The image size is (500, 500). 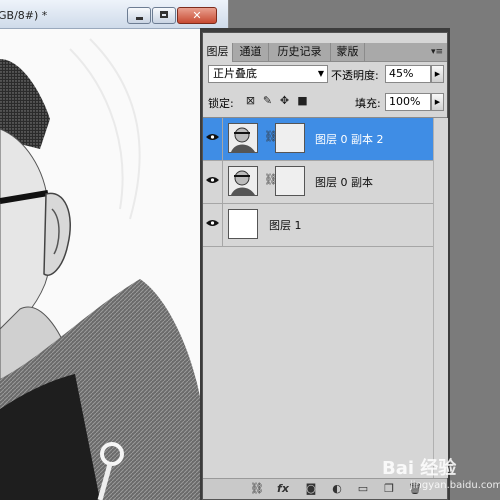 I want to click on opacity-input: 45%, so click(x=408, y=74).